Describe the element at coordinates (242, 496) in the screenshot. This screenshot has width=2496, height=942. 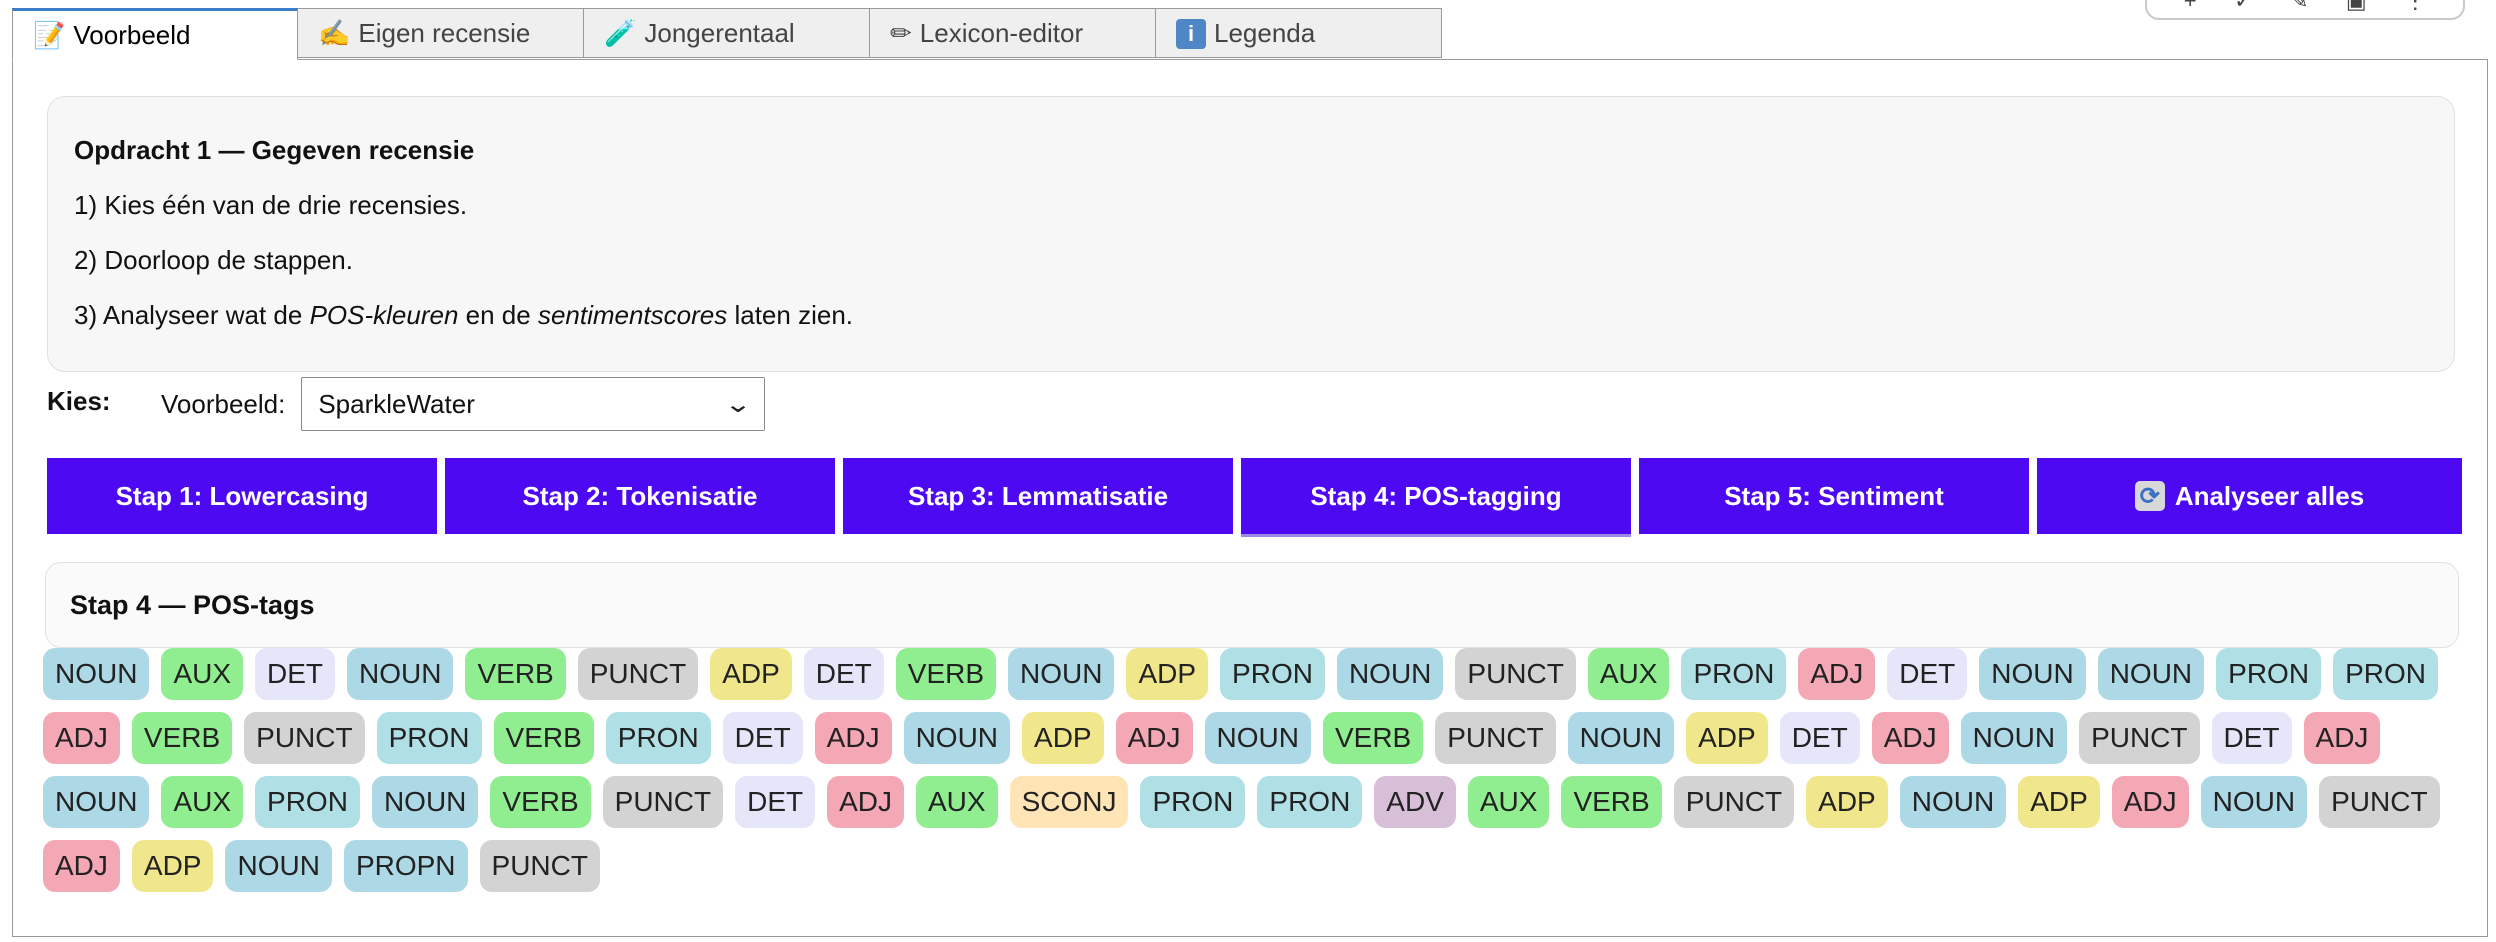
I see `step-1-button: Stap 1: Lowercasing` at that location.